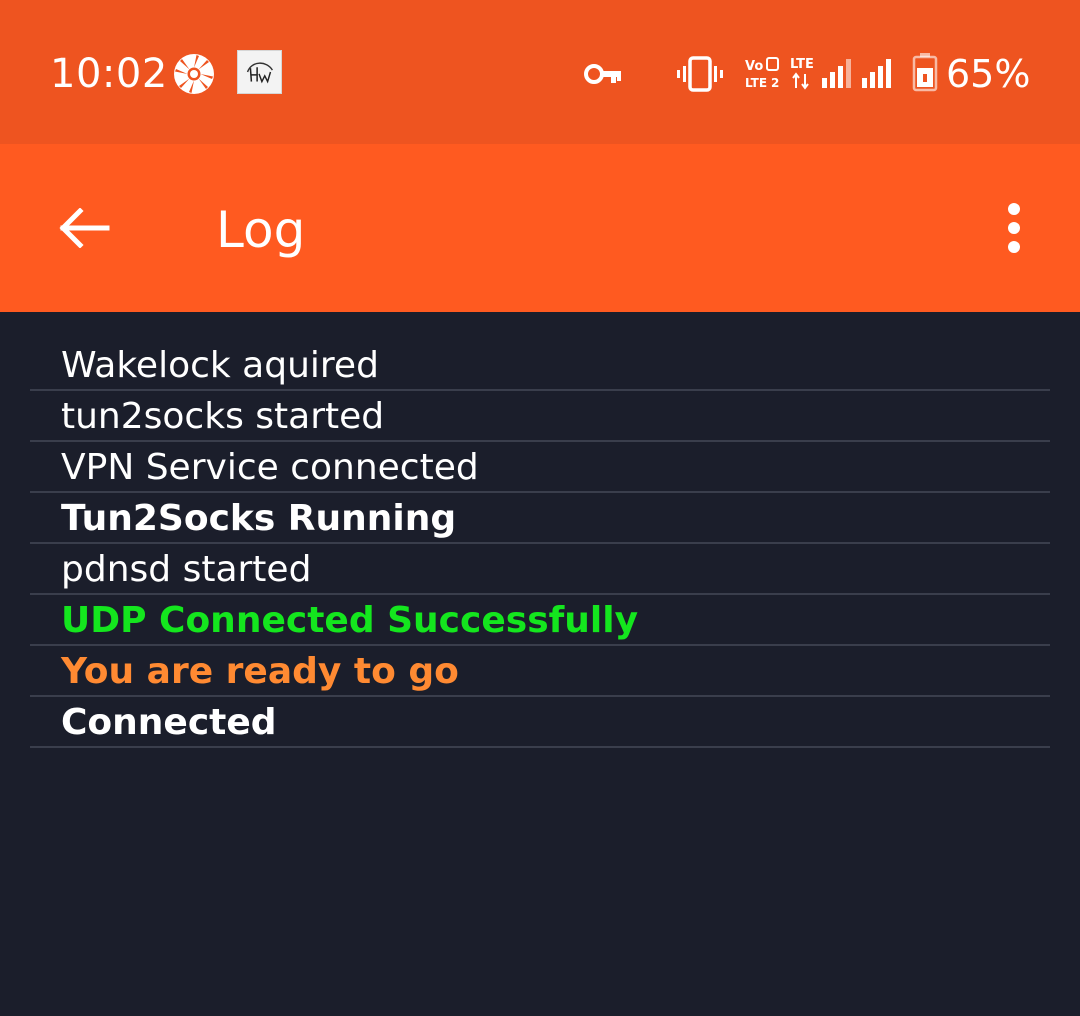 The height and width of the screenshot is (1016, 1080). I want to click on log-entry: Wakelock aquired, so click(540, 365).